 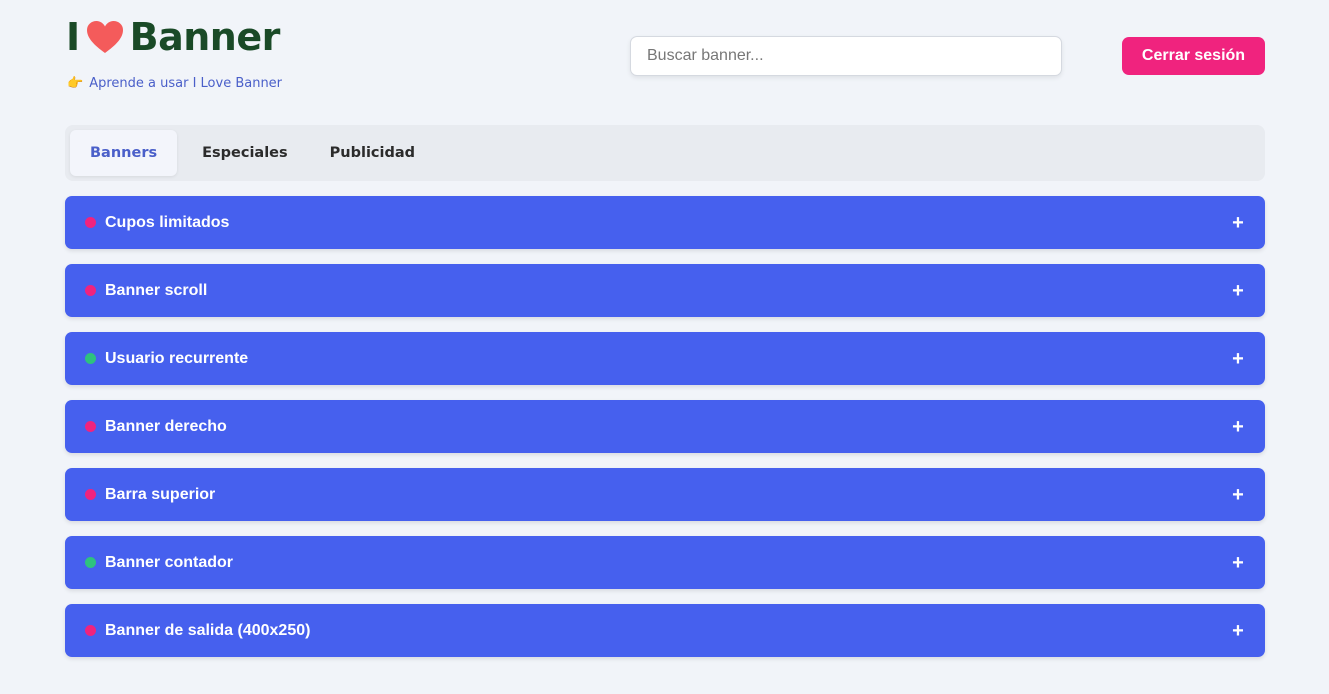 I want to click on logout-button: Cerrar sesión, so click(x=1193, y=56).